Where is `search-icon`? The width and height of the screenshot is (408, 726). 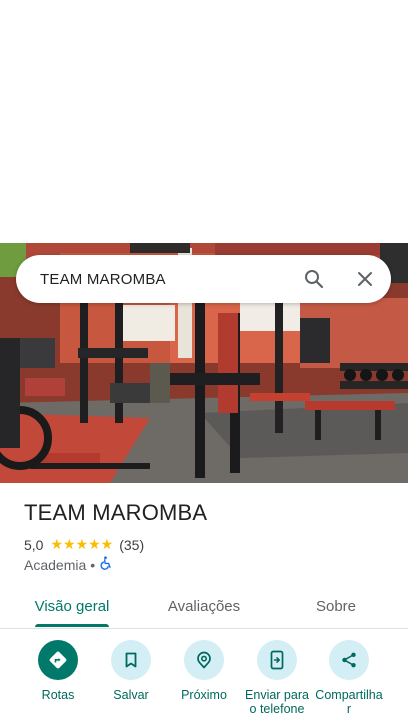
search-icon is located at coordinates (314, 279).